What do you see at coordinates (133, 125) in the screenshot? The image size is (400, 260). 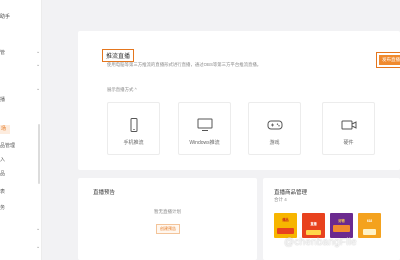 I see `phone-icon` at bounding box center [133, 125].